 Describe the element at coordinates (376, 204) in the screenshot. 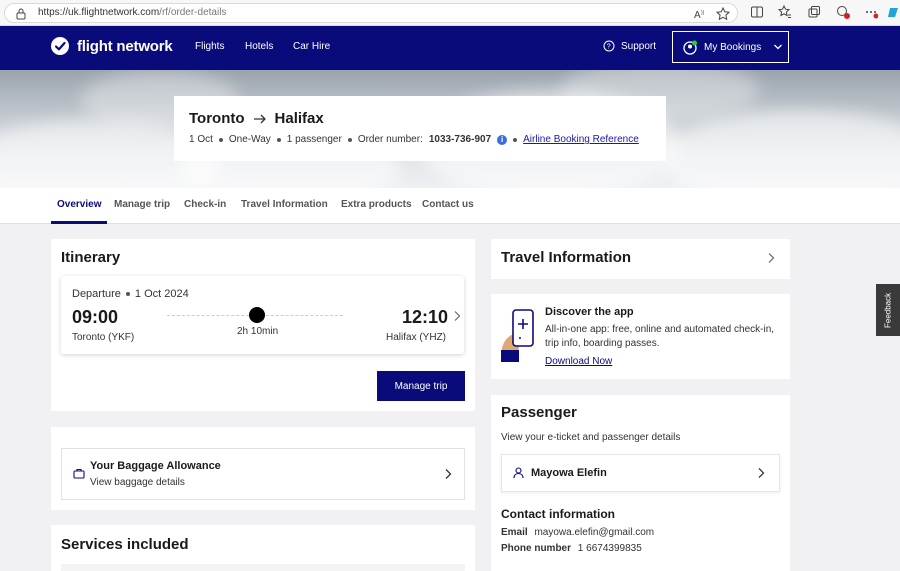

I see `tab-extra-products: Extra products` at that location.